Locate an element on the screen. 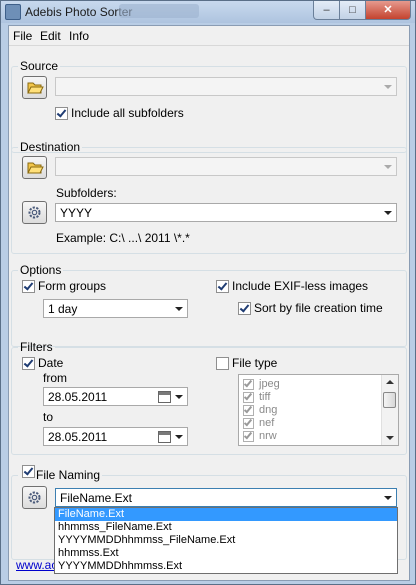  include-subfolders-checkbox is located at coordinates (61, 113).